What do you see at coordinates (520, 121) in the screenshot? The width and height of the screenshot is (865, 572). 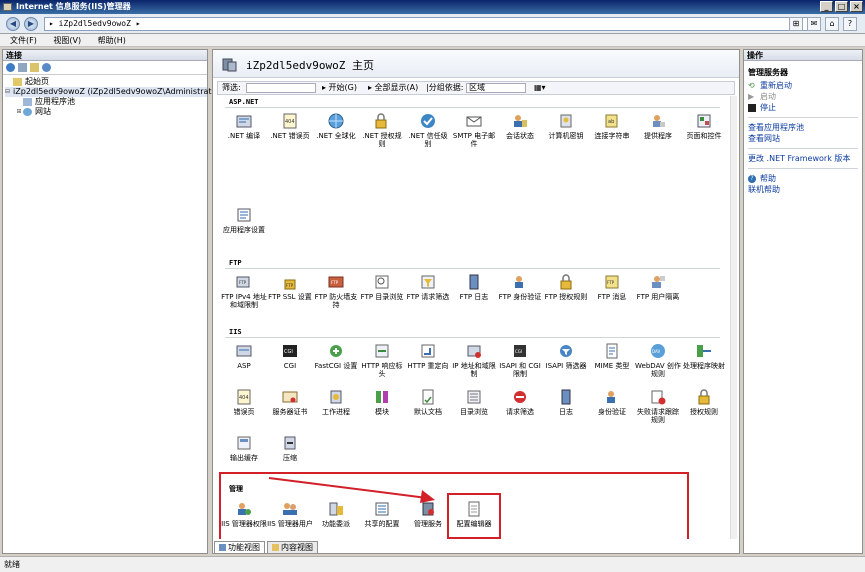 I see `session-icon` at bounding box center [520, 121].